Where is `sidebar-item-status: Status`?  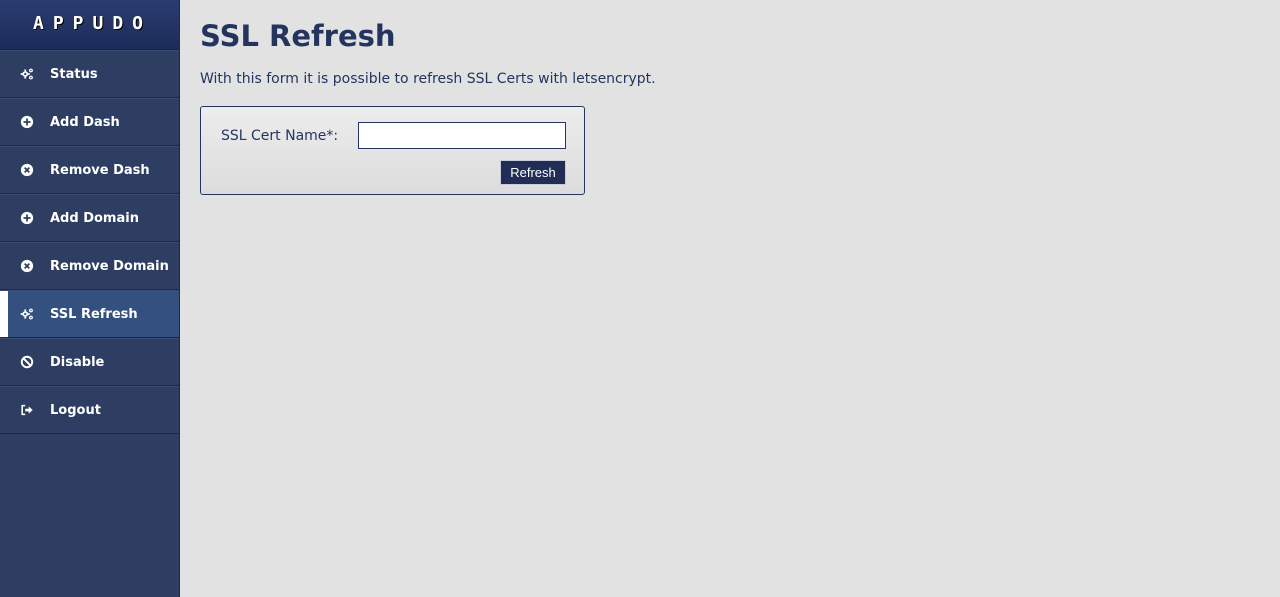 sidebar-item-status: Status is located at coordinates (89, 74).